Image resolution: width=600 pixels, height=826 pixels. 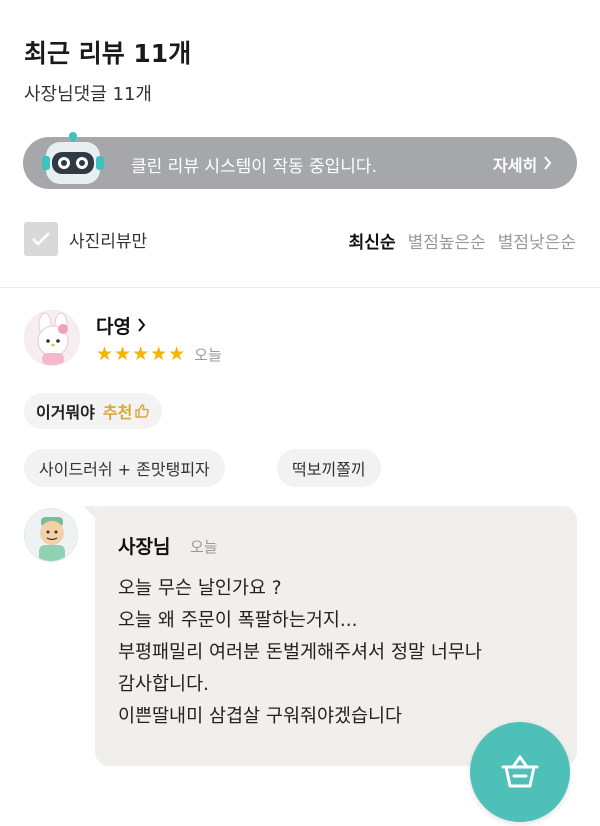 I want to click on owner-reply-date: 오늘, so click(x=204, y=547).